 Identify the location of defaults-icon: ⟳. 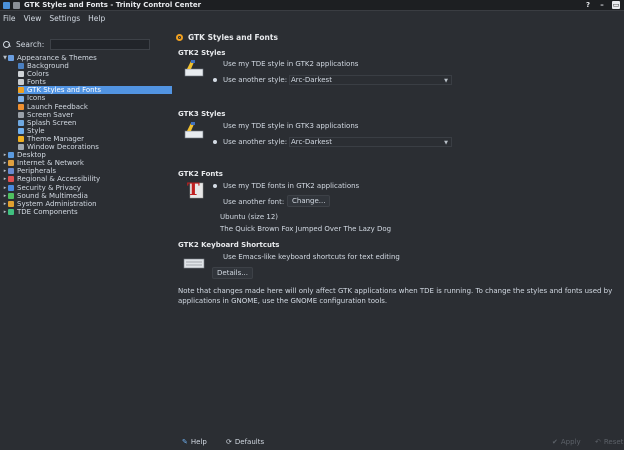
(229, 442).